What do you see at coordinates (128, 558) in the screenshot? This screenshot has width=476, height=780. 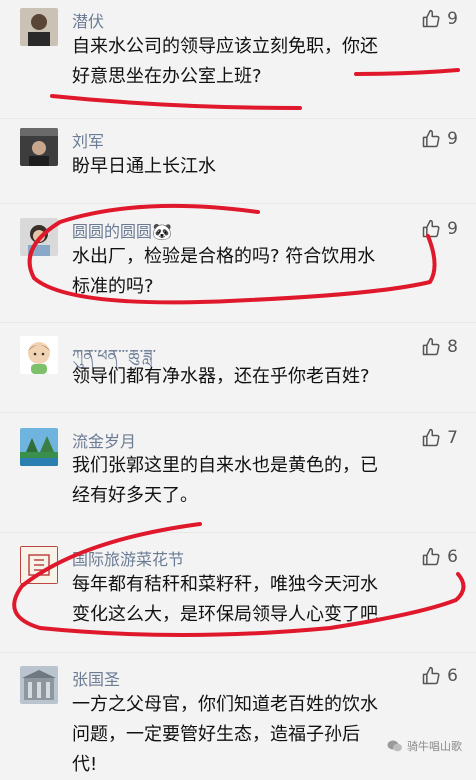 I see `commenter-name: 国际旅游菜花节` at bounding box center [128, 558].